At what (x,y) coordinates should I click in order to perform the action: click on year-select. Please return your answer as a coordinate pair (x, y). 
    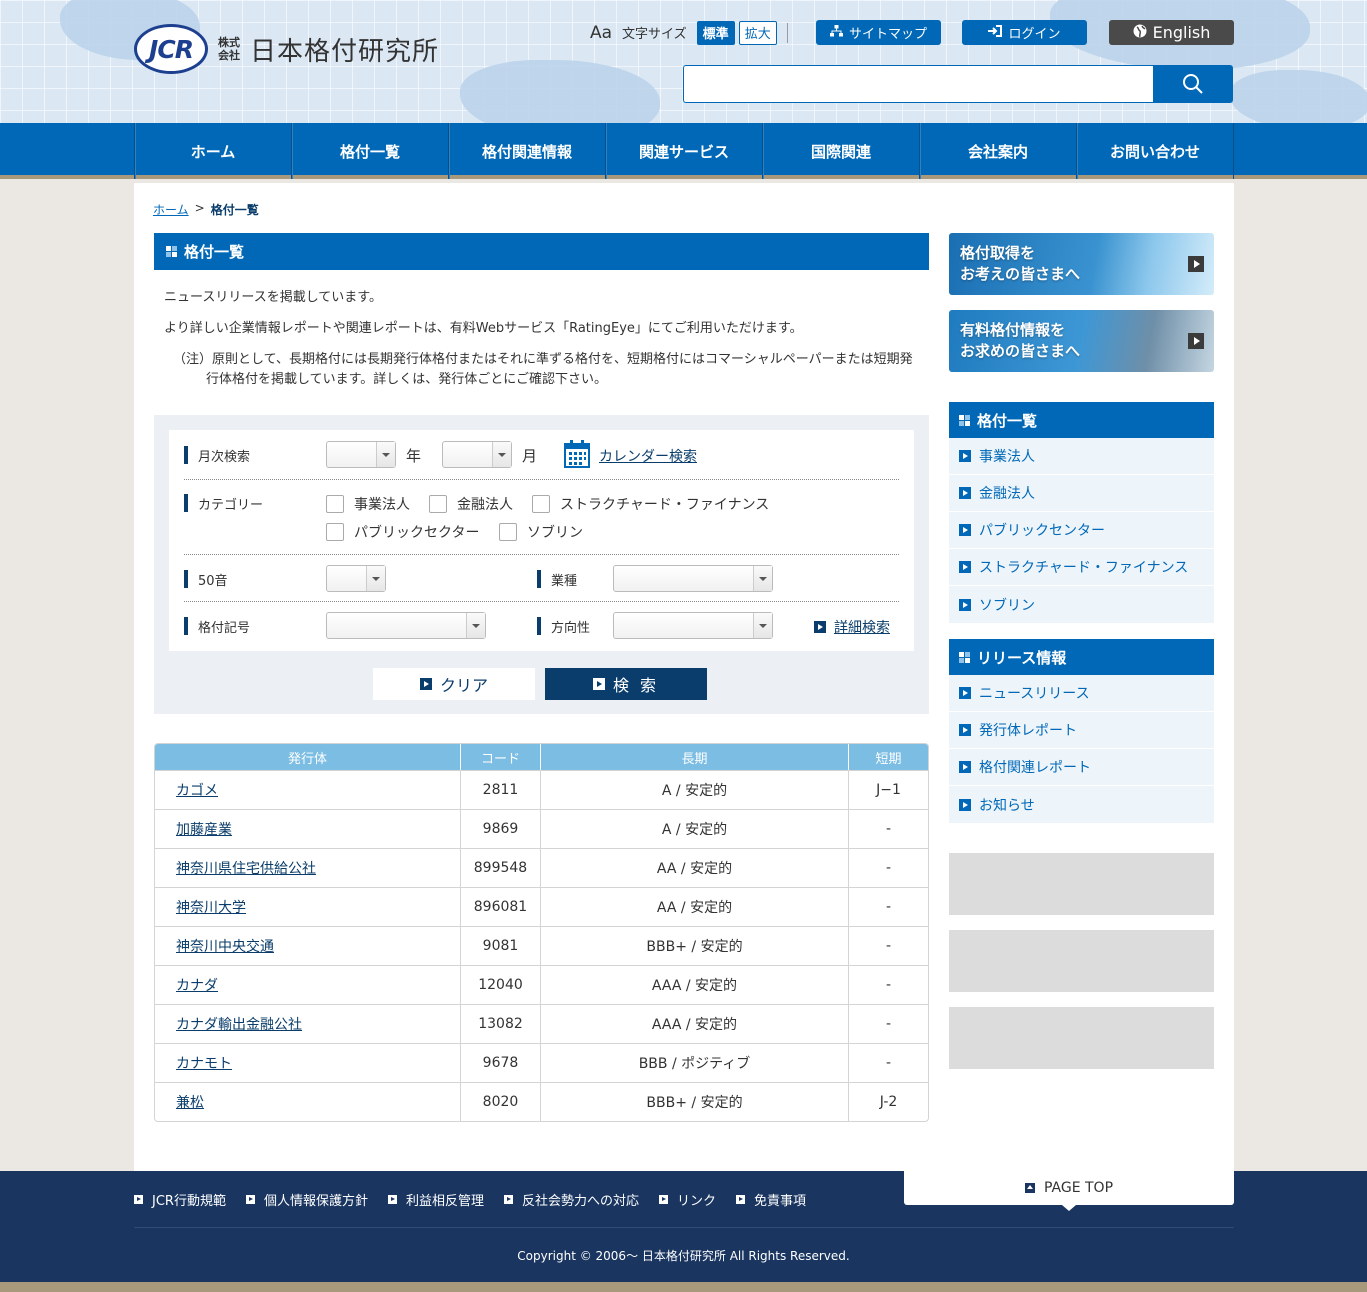
    Looking at the image, I should click on (361, 454).